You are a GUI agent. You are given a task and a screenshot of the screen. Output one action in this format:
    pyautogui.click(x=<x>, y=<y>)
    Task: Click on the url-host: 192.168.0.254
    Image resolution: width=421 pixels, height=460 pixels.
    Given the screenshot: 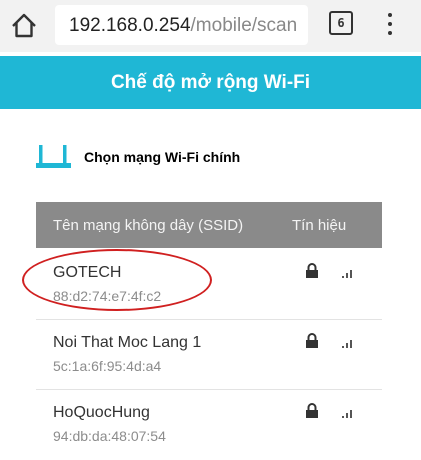 What is the action you would take?
    pyautogui.click(x=130, y=25)
    